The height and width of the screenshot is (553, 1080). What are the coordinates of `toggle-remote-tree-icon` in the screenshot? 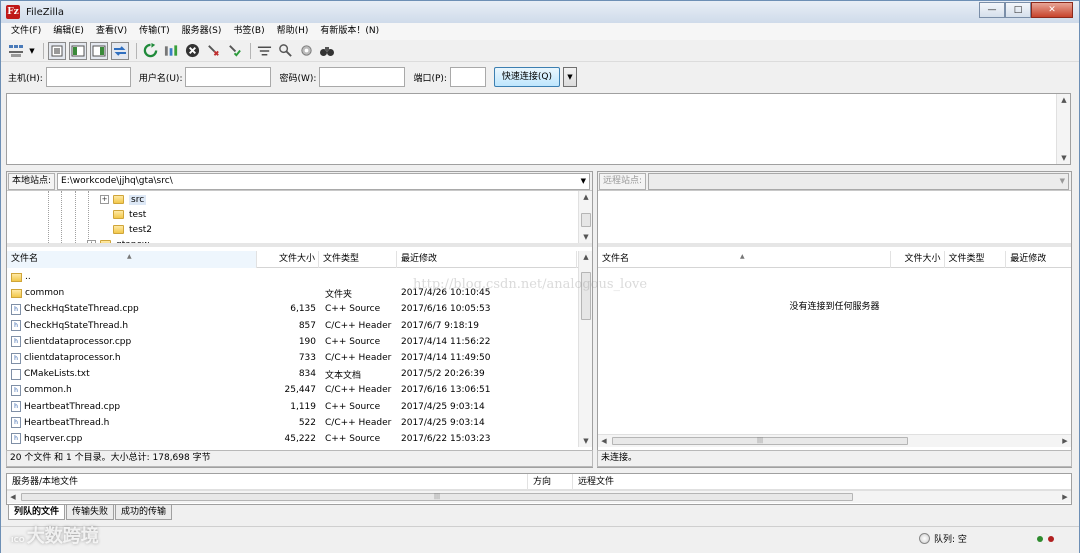 It's located at (99, 50).